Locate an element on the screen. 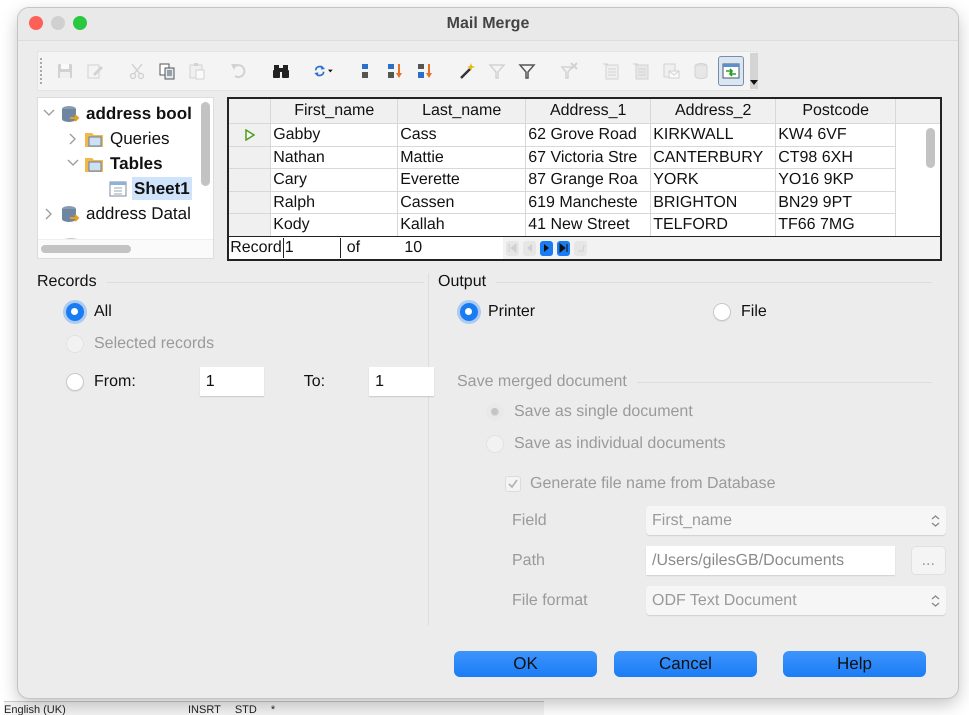  option-label: Selected records is located at coordinates (154, 344).